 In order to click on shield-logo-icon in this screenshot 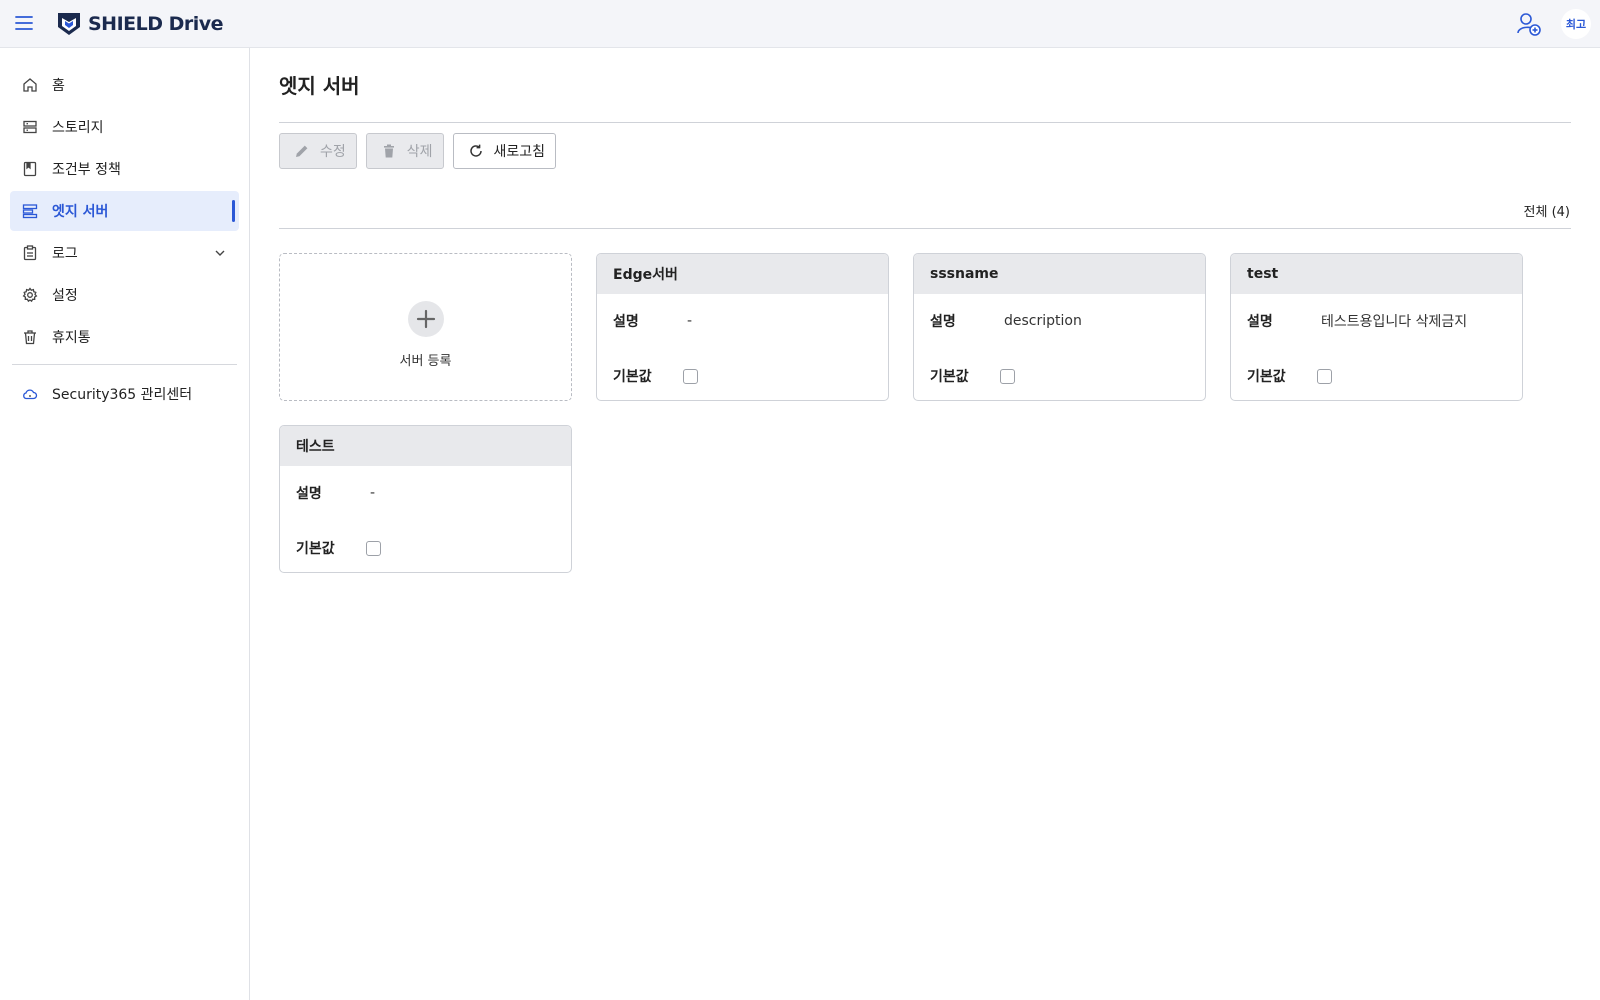, I will do `click(69, 24)`.